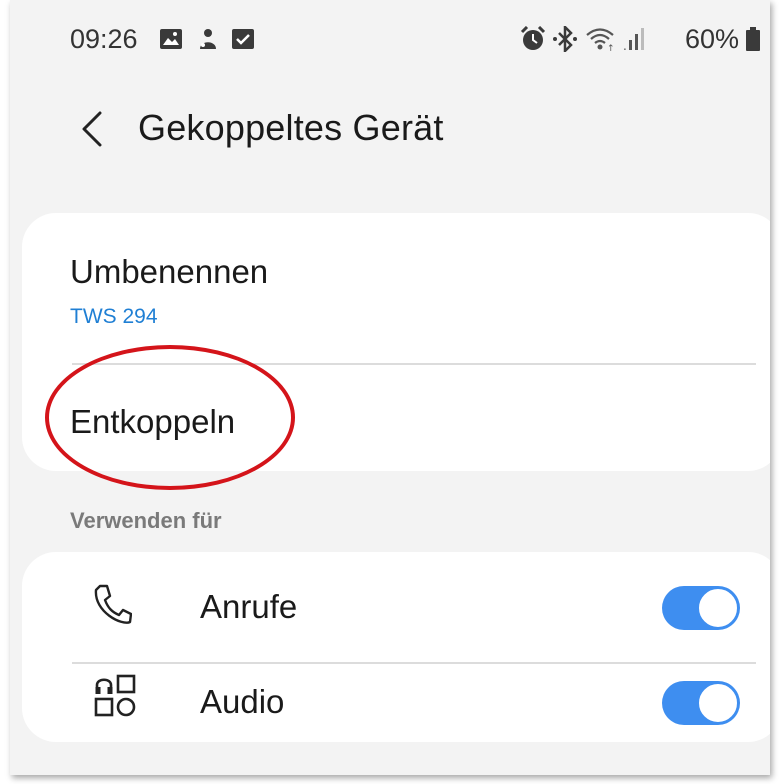 The image size is (779, 784). Describe the element at coordinates (636, 41) in the screenshot. I see `signal-icon: .` at that location.